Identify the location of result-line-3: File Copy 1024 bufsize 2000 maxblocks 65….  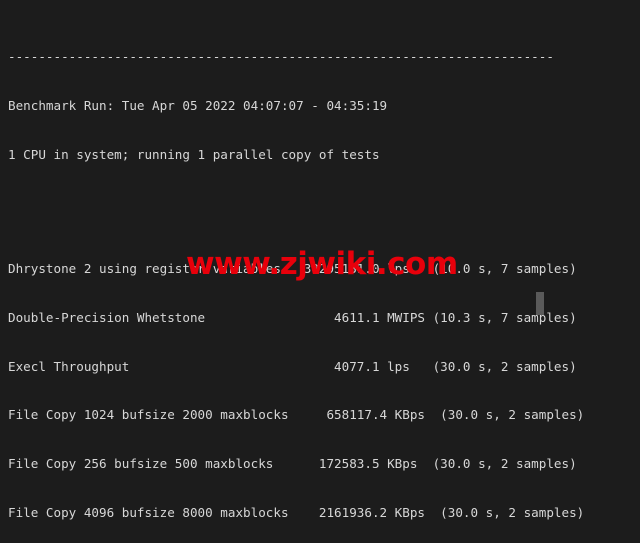
(296, 415).